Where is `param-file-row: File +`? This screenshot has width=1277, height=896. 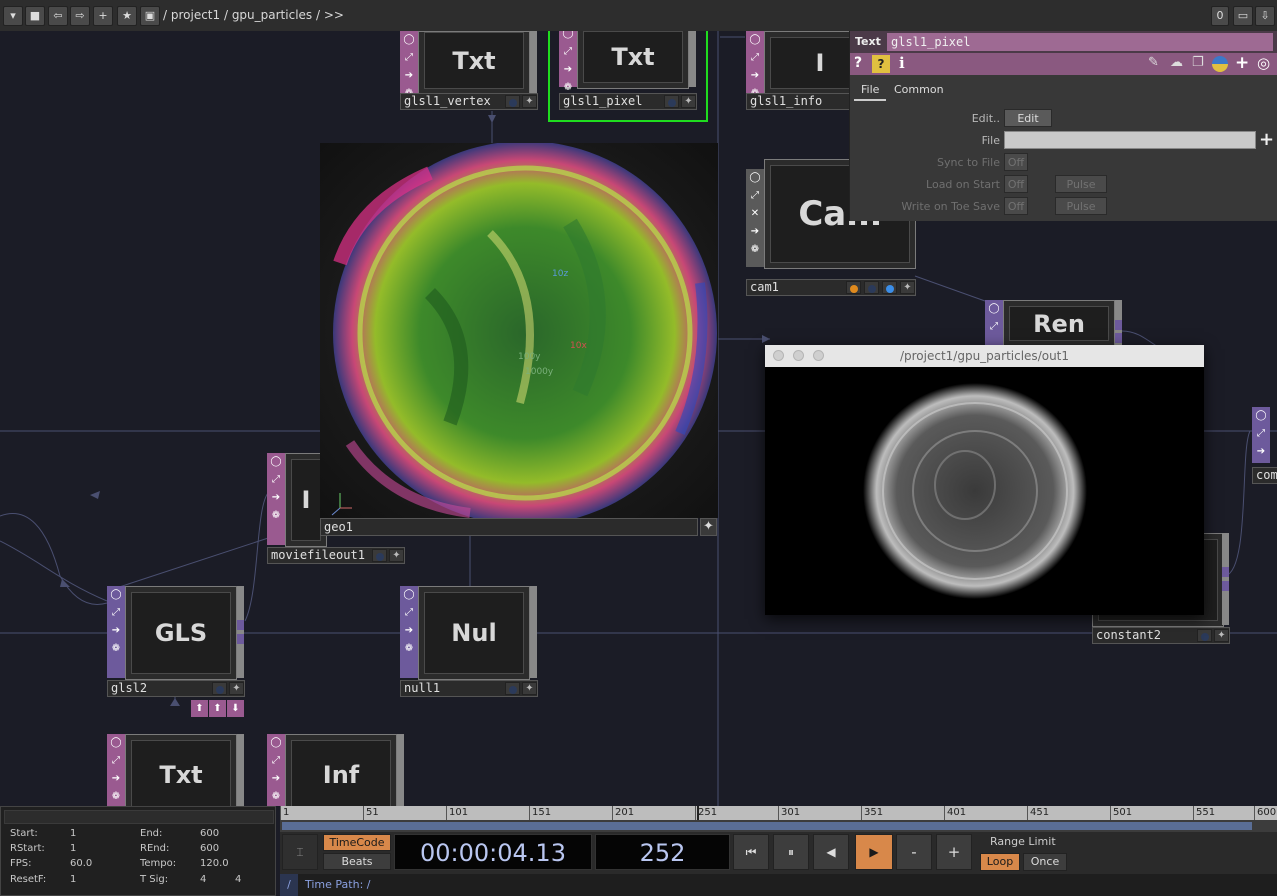 param-file-row: File + is located at coordinates (1063, 140).